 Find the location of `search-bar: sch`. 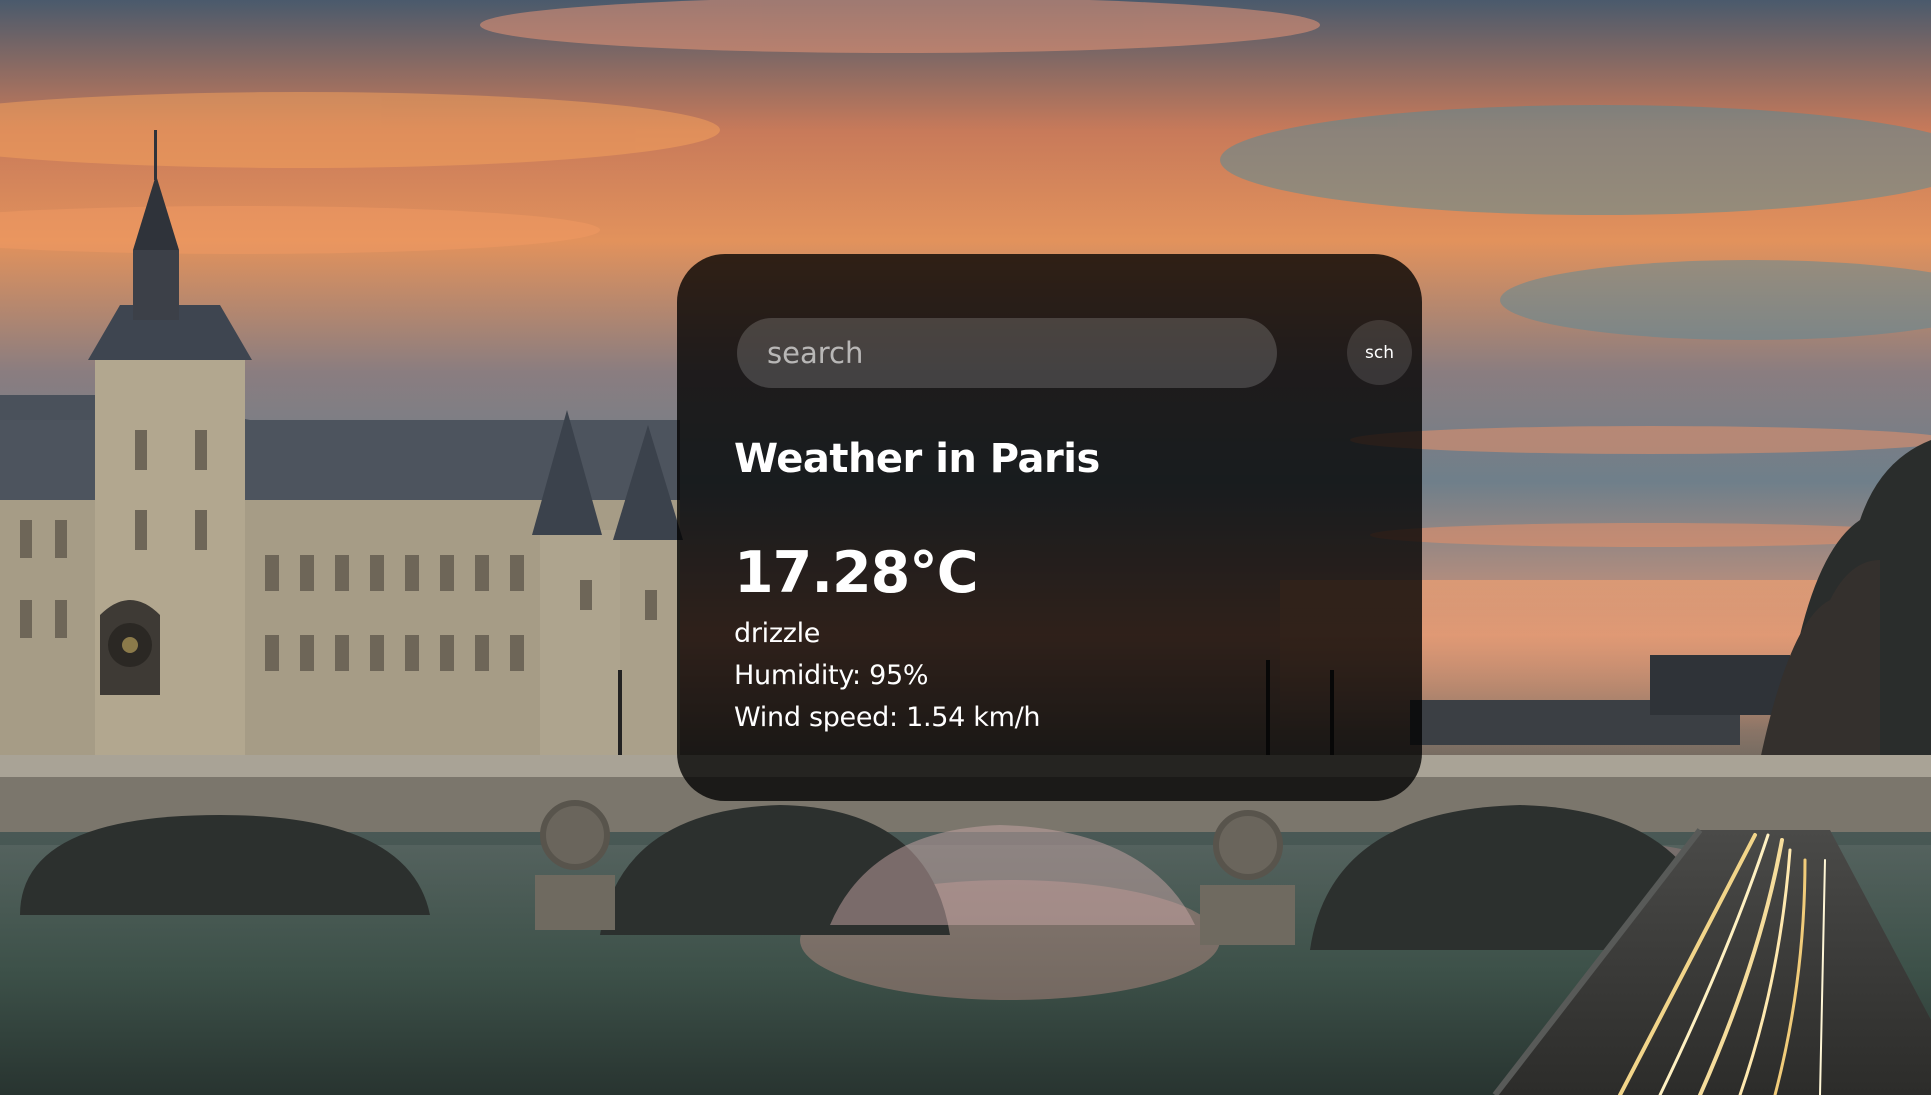

search-bar: sch is located at coordinates (1074, 353).